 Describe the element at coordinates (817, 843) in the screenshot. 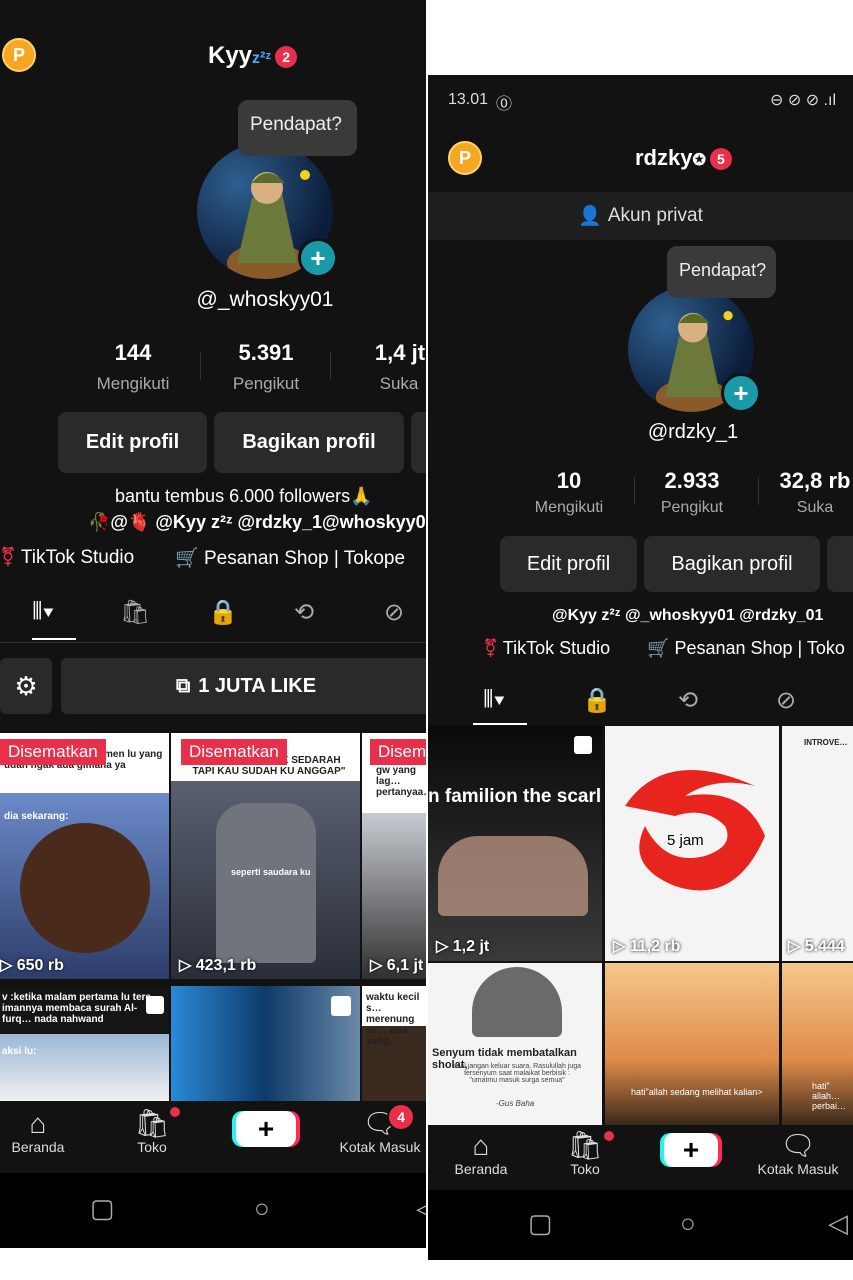

I see `video-thumbnail: INTROVE… ▷ 5.444` at that location.